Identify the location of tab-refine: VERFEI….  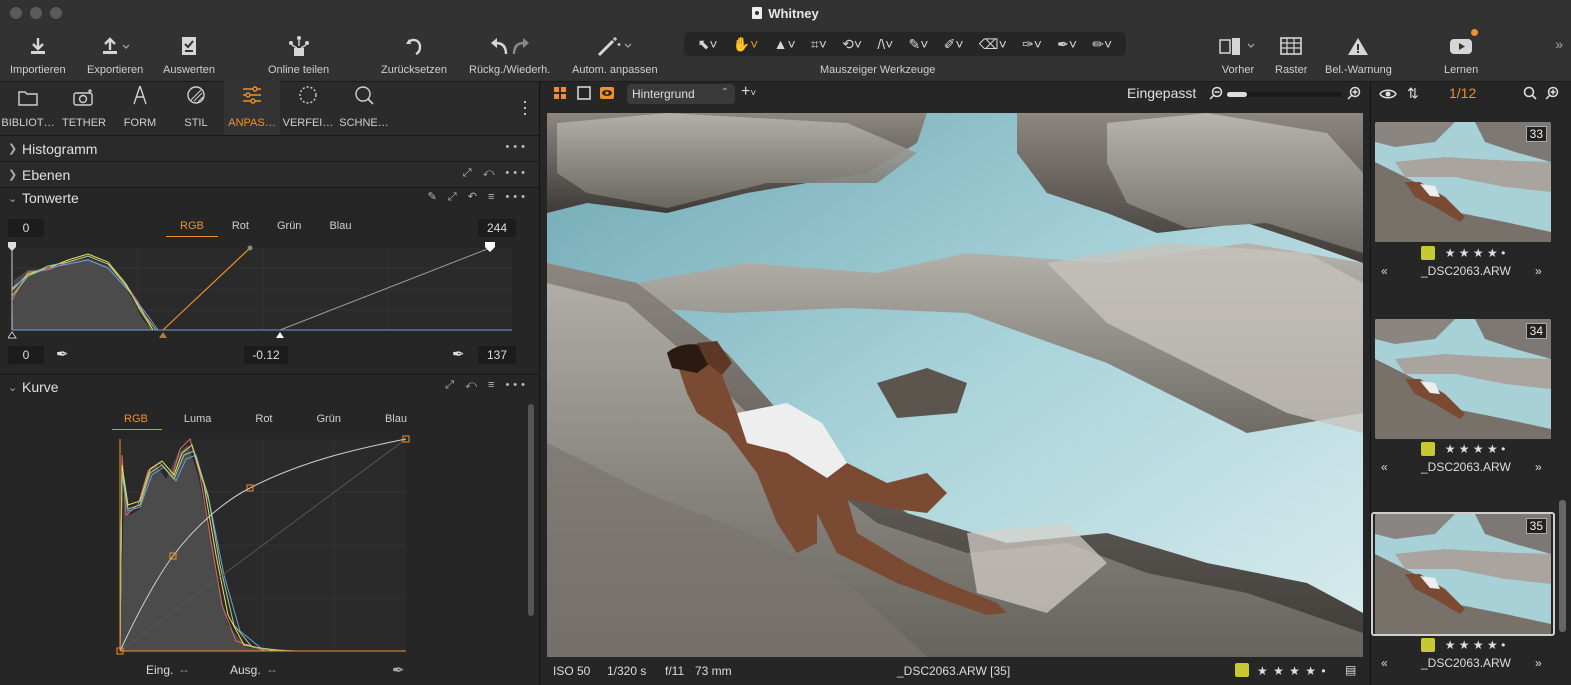
(308, 108).